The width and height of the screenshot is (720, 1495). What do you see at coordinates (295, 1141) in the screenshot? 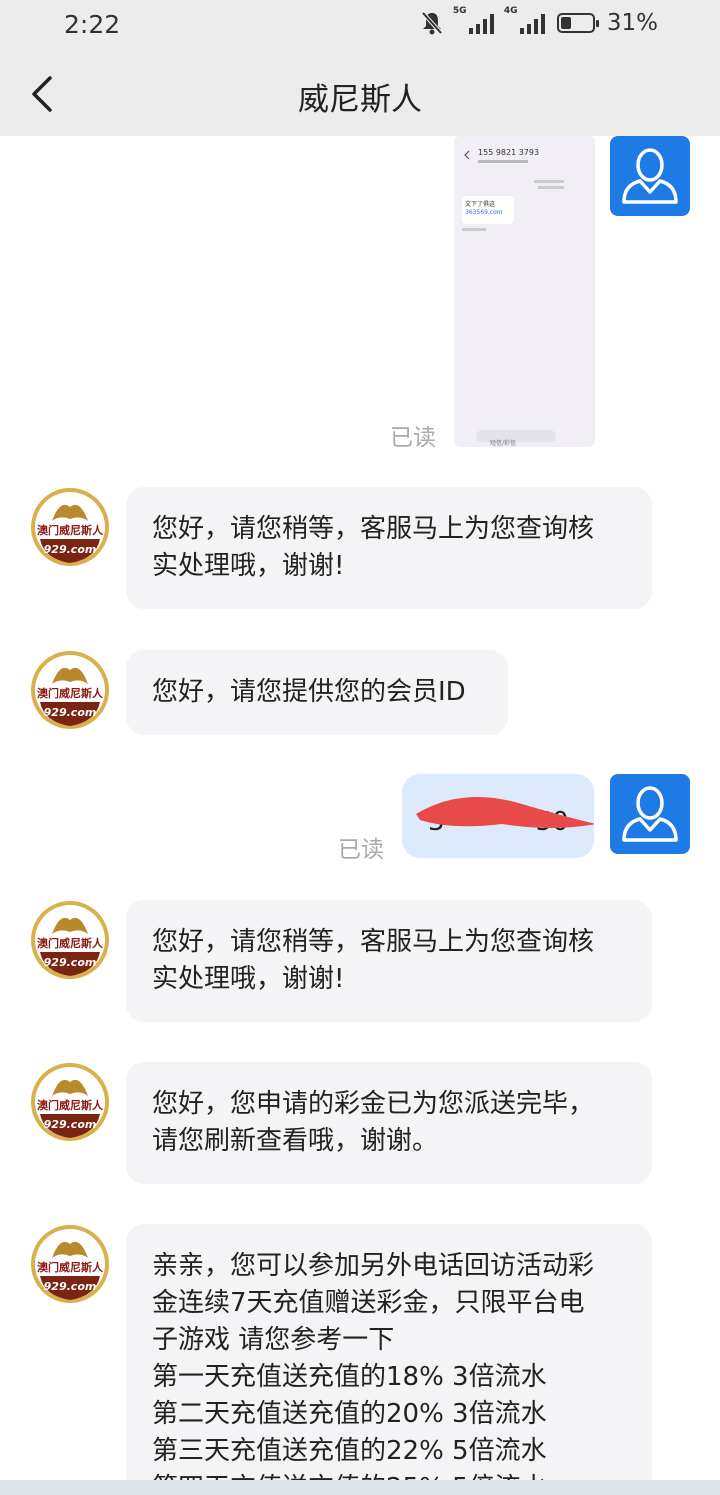
I see `message-line: 请您刷新查看哦，谢谢。` at bounding box center [295, 1141].